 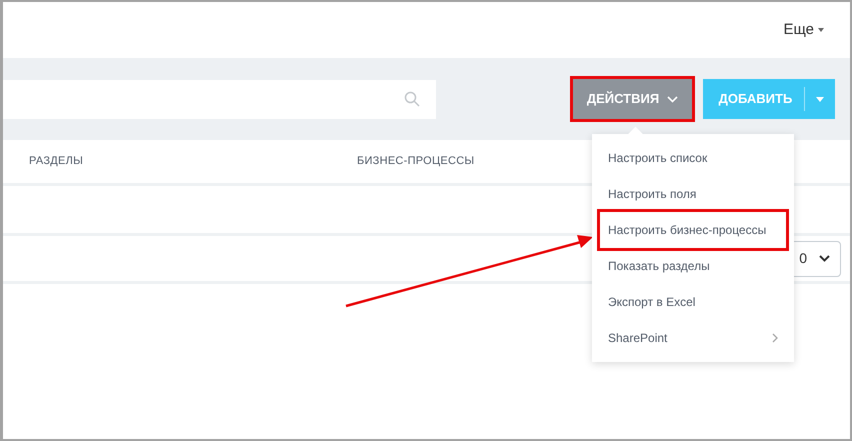 What do you see at coordinates (693, 302) in the screenshot?
I see `menu-item: Экспорт в Excel` at bounding box center [693, 302].